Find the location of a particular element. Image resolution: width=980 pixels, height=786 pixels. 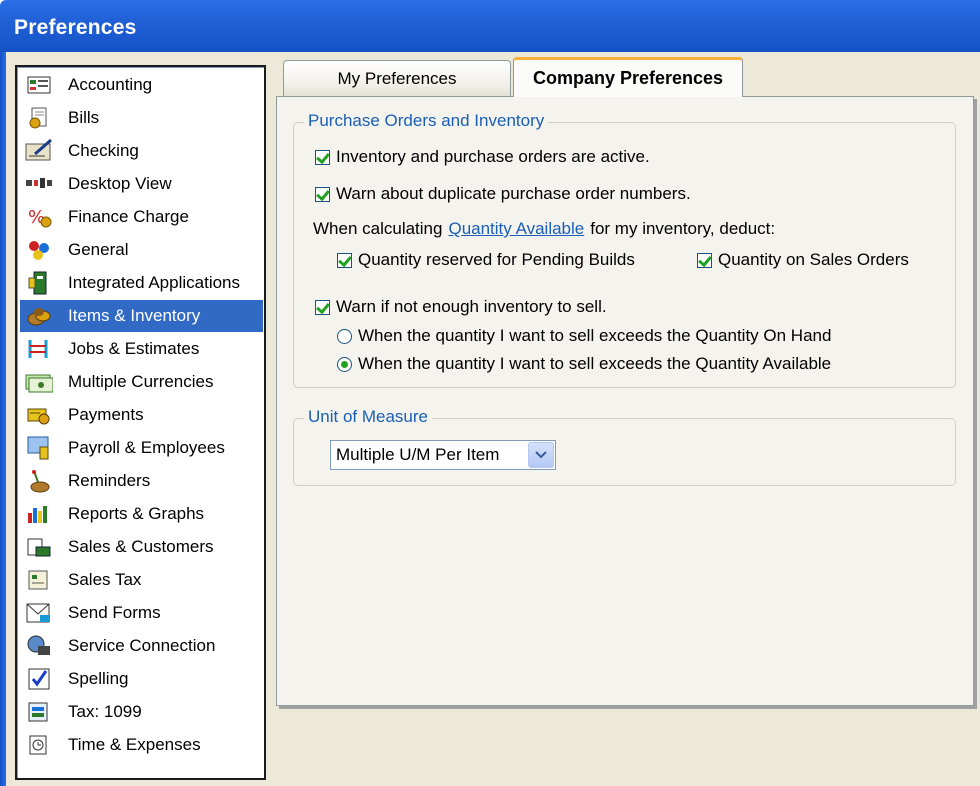

service-connection-icon is located at coordinates (39, 646).